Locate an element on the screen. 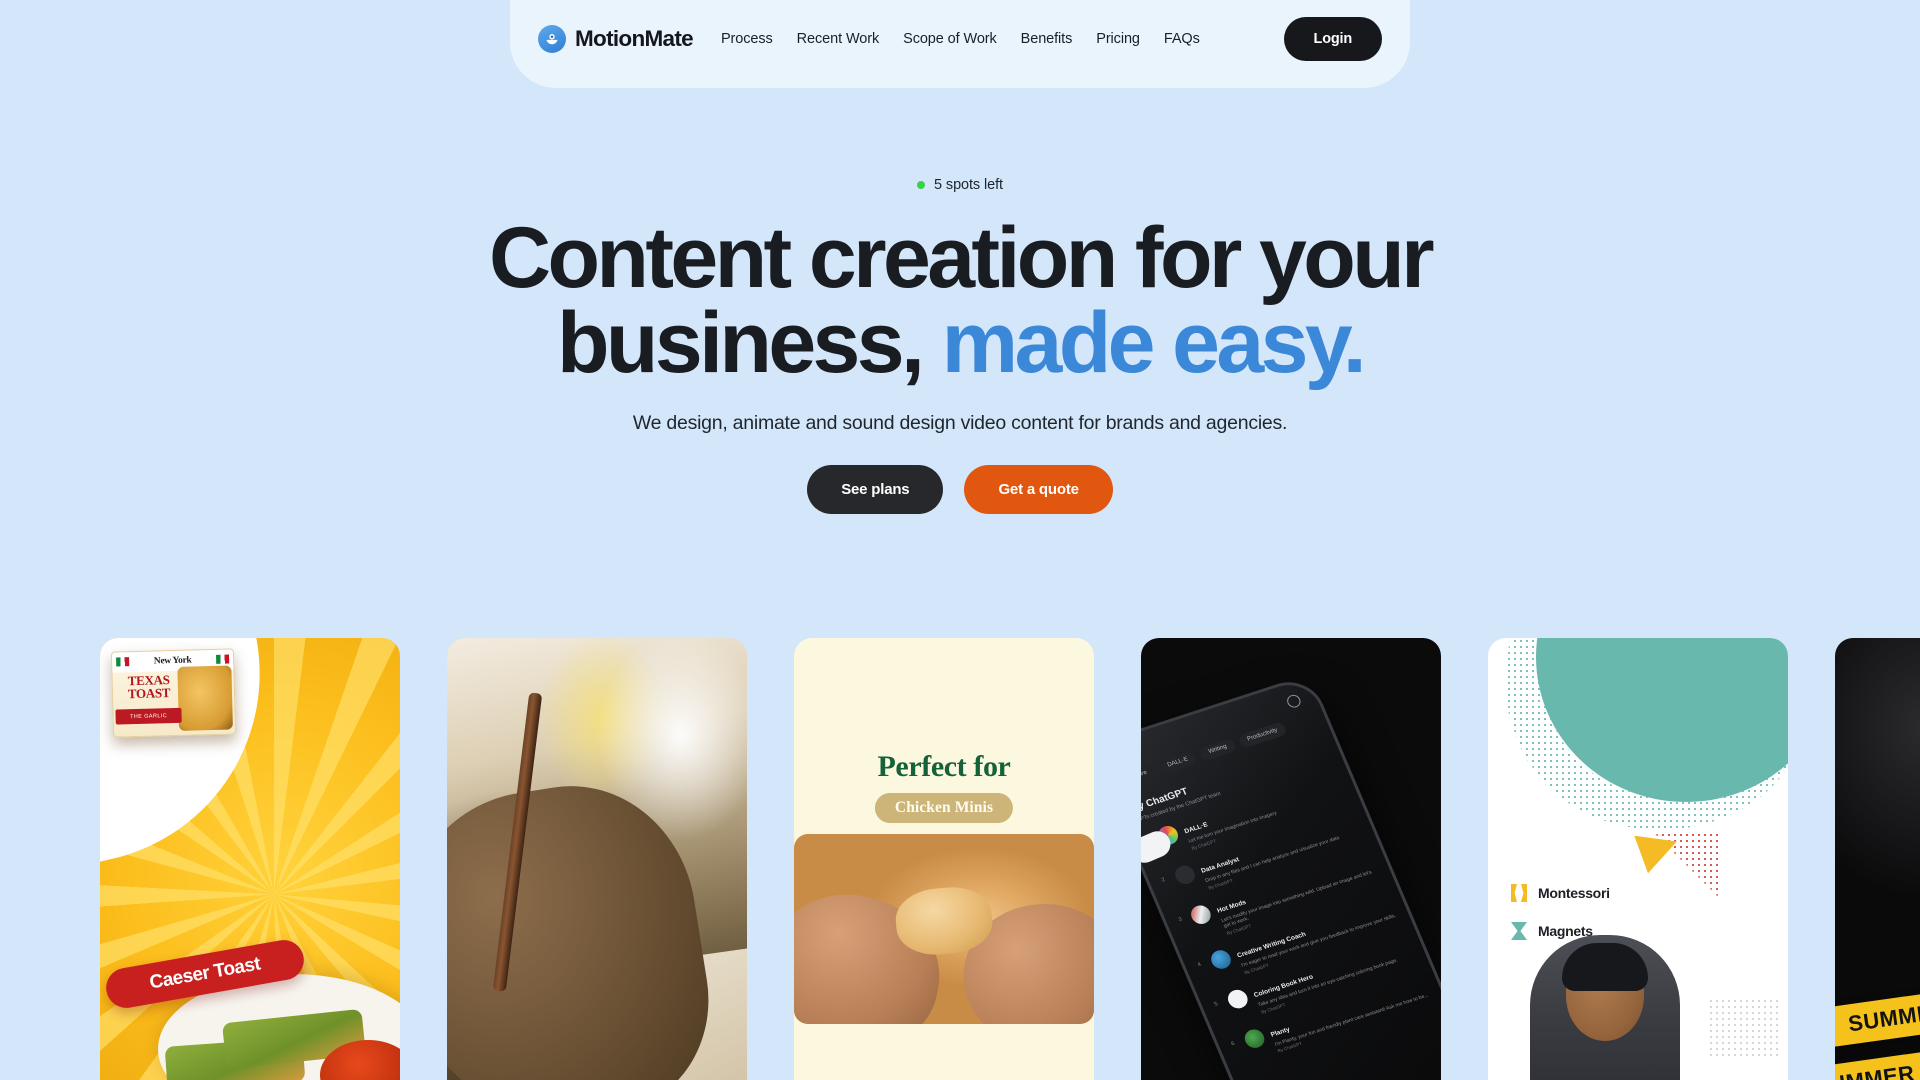 Image resolution: width=1920 pixels, height=1080 pixels. headline-line-2: business, made easy. is located at coordinates (960, 343).